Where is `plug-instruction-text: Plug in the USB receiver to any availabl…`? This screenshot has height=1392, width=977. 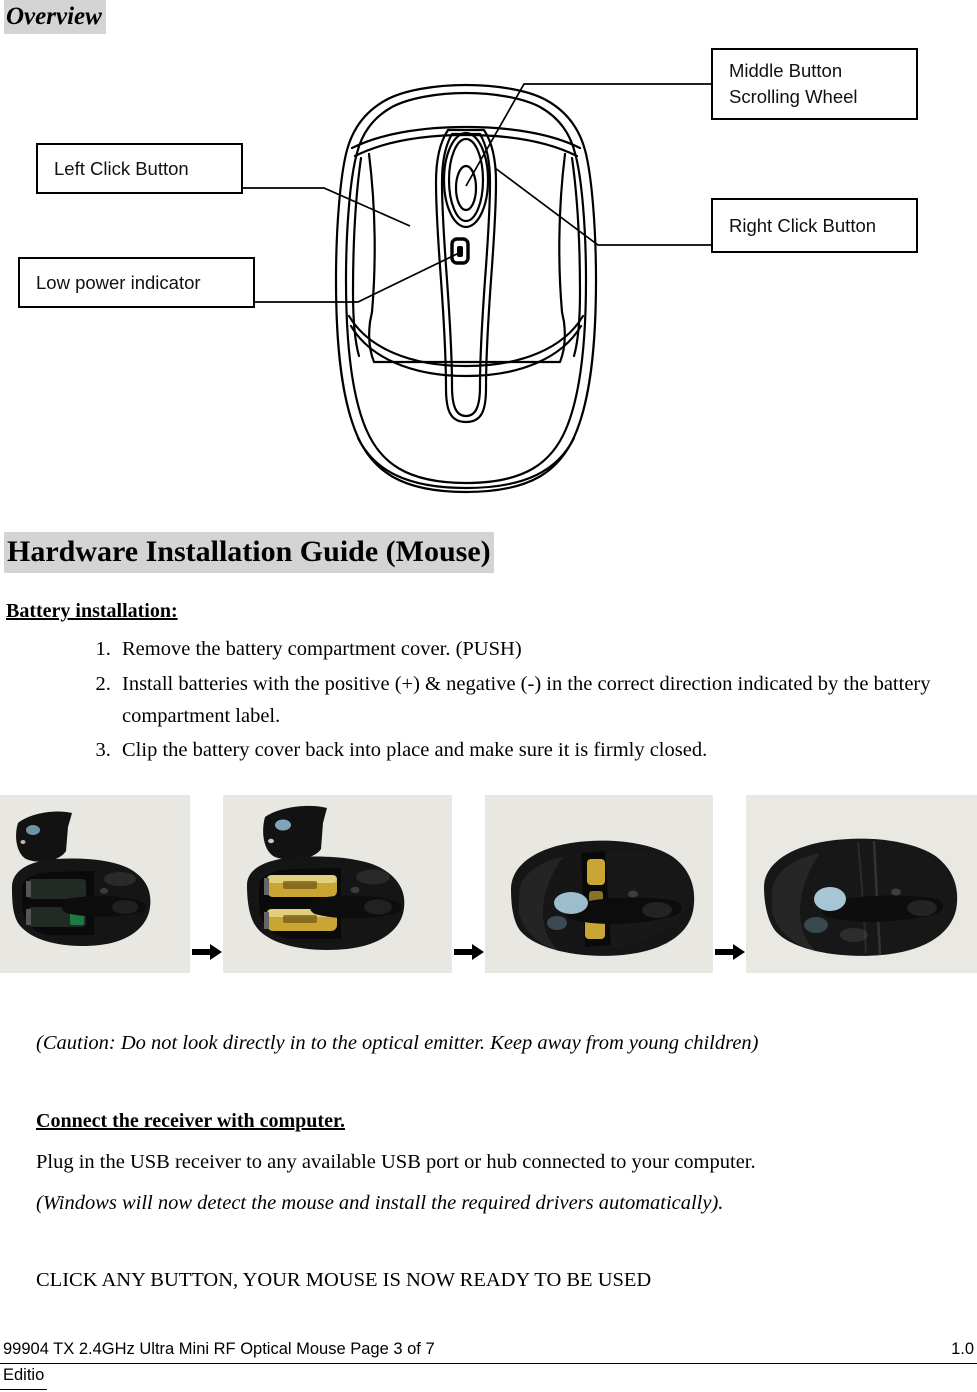 plug-instruction-text: Plug in the USB receiver to any availabl… is located at coordinates (396, 1162).